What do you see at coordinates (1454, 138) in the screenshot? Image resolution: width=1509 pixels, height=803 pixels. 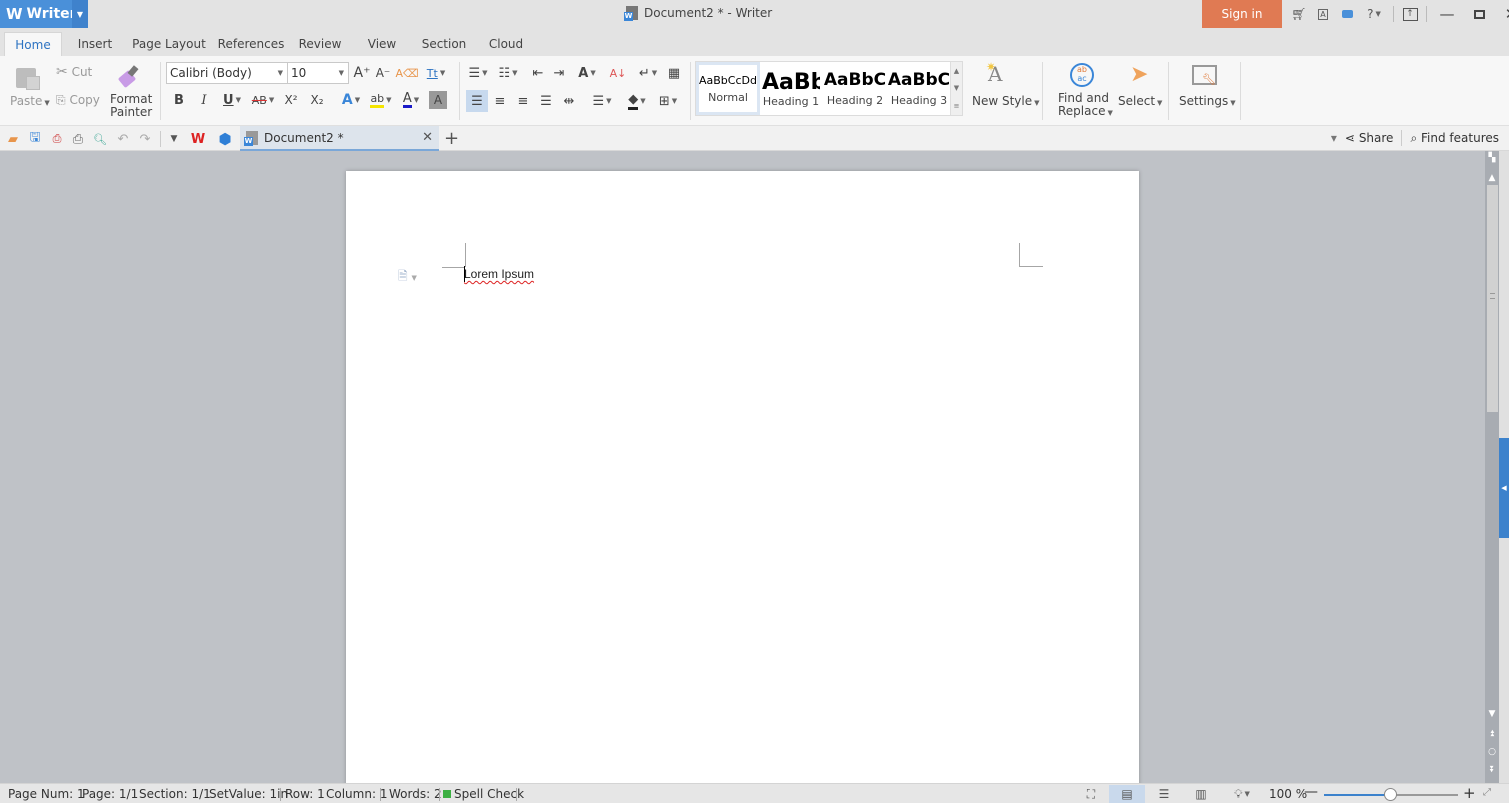 I see `find-features-button: ⌕ Find features` at bounding box center [1454, 138].